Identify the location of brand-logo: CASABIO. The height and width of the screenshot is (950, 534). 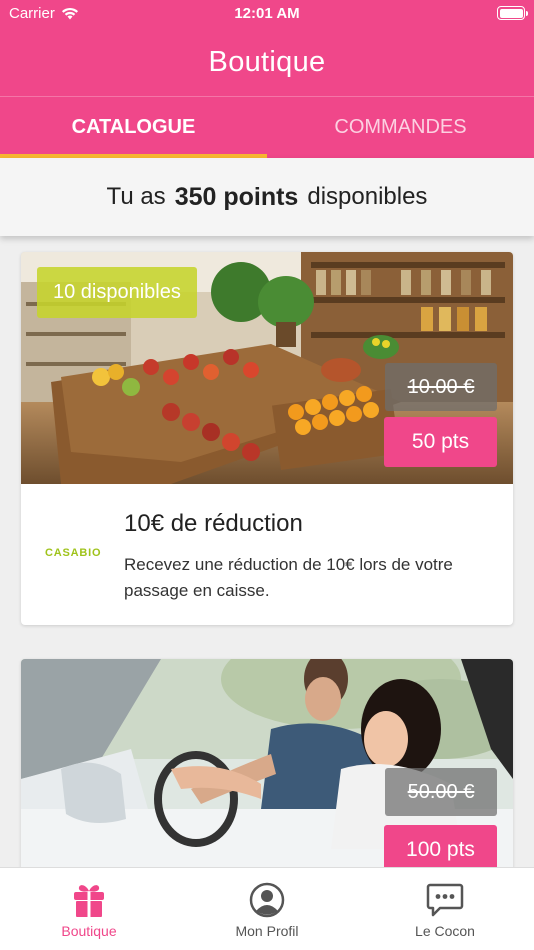
(73, 553).